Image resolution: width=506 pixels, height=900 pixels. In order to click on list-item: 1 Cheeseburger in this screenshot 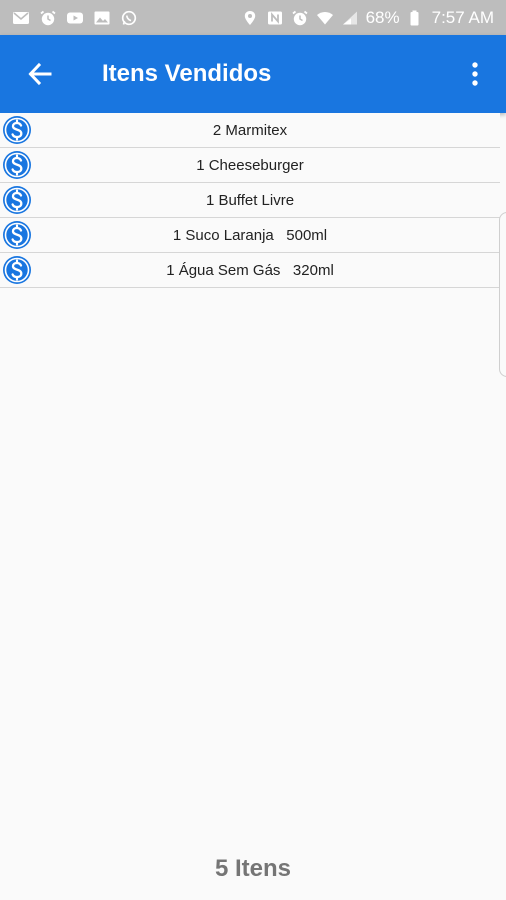, I will do `click(250, 165)`.